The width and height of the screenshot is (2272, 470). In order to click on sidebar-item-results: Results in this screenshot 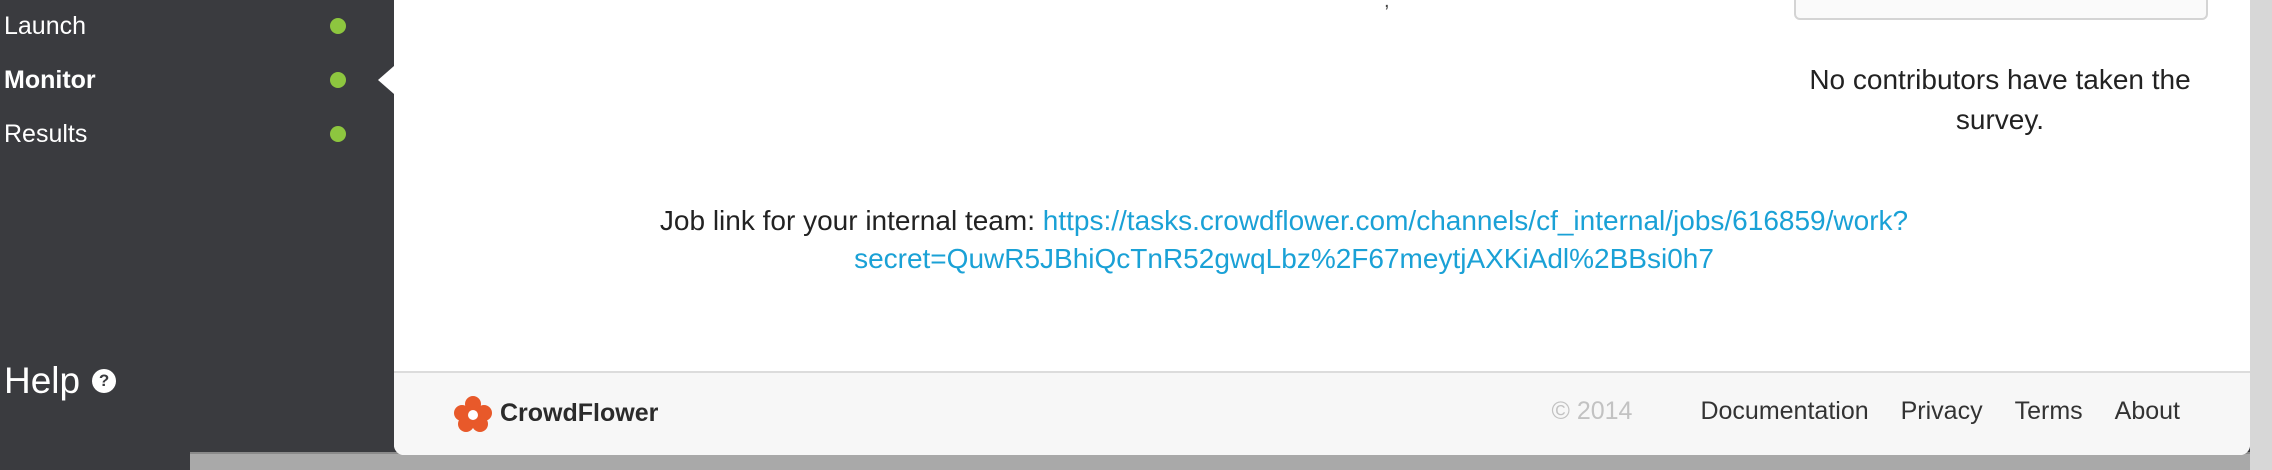, I will do `click(184, 134)`.